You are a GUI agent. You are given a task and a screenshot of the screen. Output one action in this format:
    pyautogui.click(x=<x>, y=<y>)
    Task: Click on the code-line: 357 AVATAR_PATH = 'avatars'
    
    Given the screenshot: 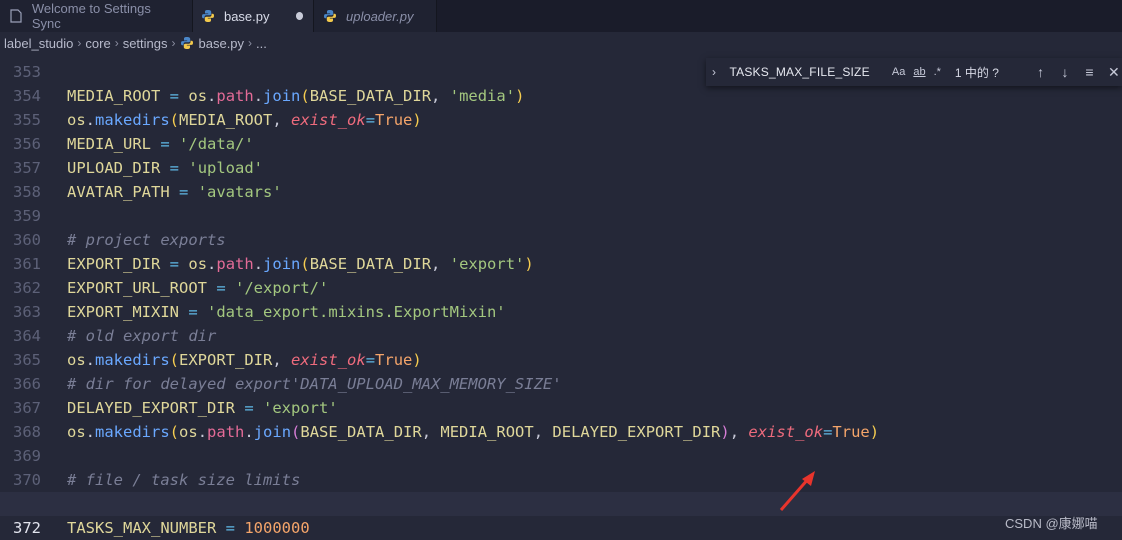 What is the action you would take?
    pyautogui.click(x=561, y=166)
    